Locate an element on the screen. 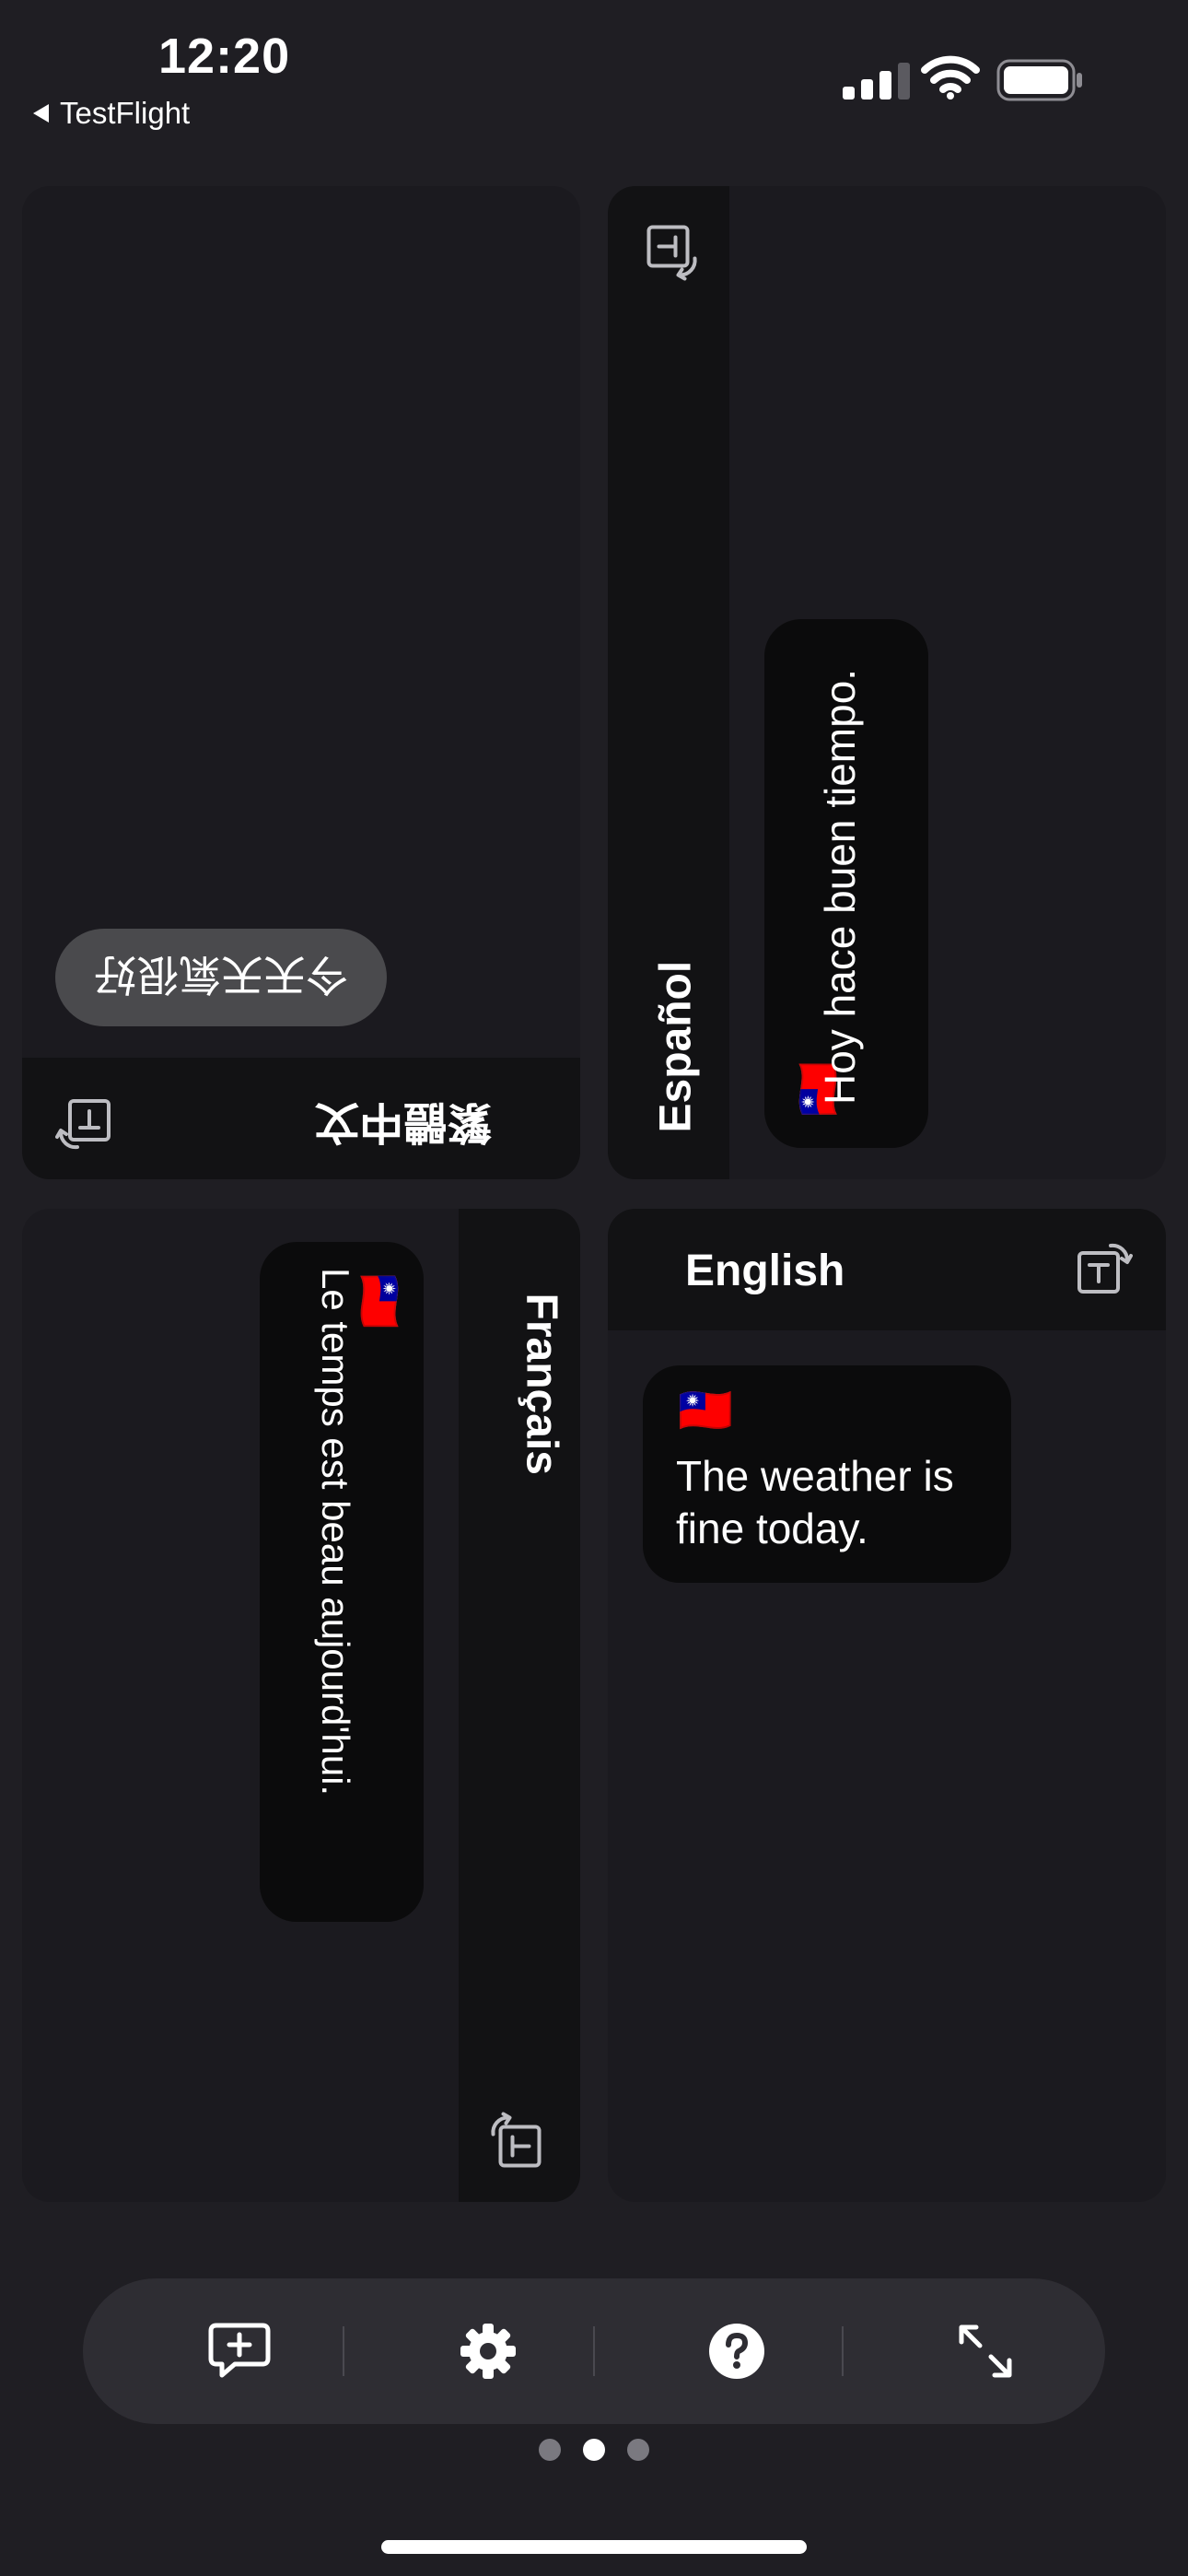 Image resolution: width=1188 pixels, height=2576 pixels. spanish-message-text: Hoy hace buen tiempo. is located at coordinates (840, 886).